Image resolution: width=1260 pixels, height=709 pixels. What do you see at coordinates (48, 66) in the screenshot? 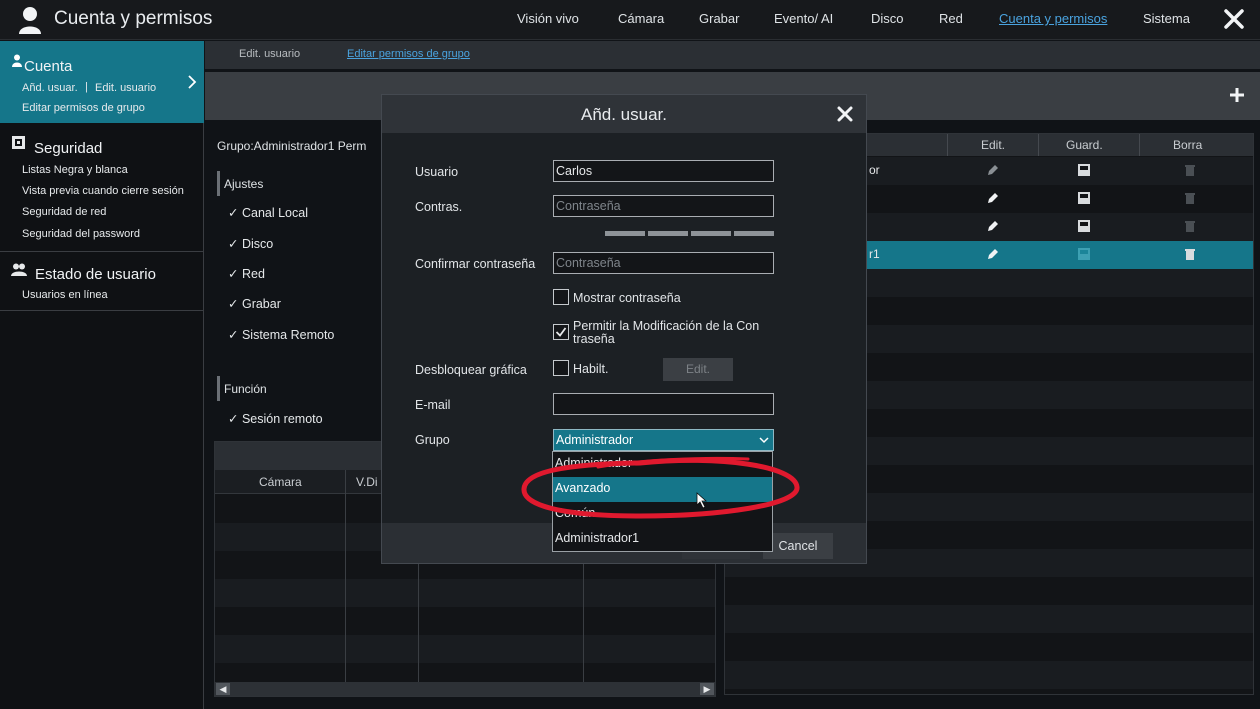
I see `sidebar-title-account: Cuenta` at bounding box center [48, 66].